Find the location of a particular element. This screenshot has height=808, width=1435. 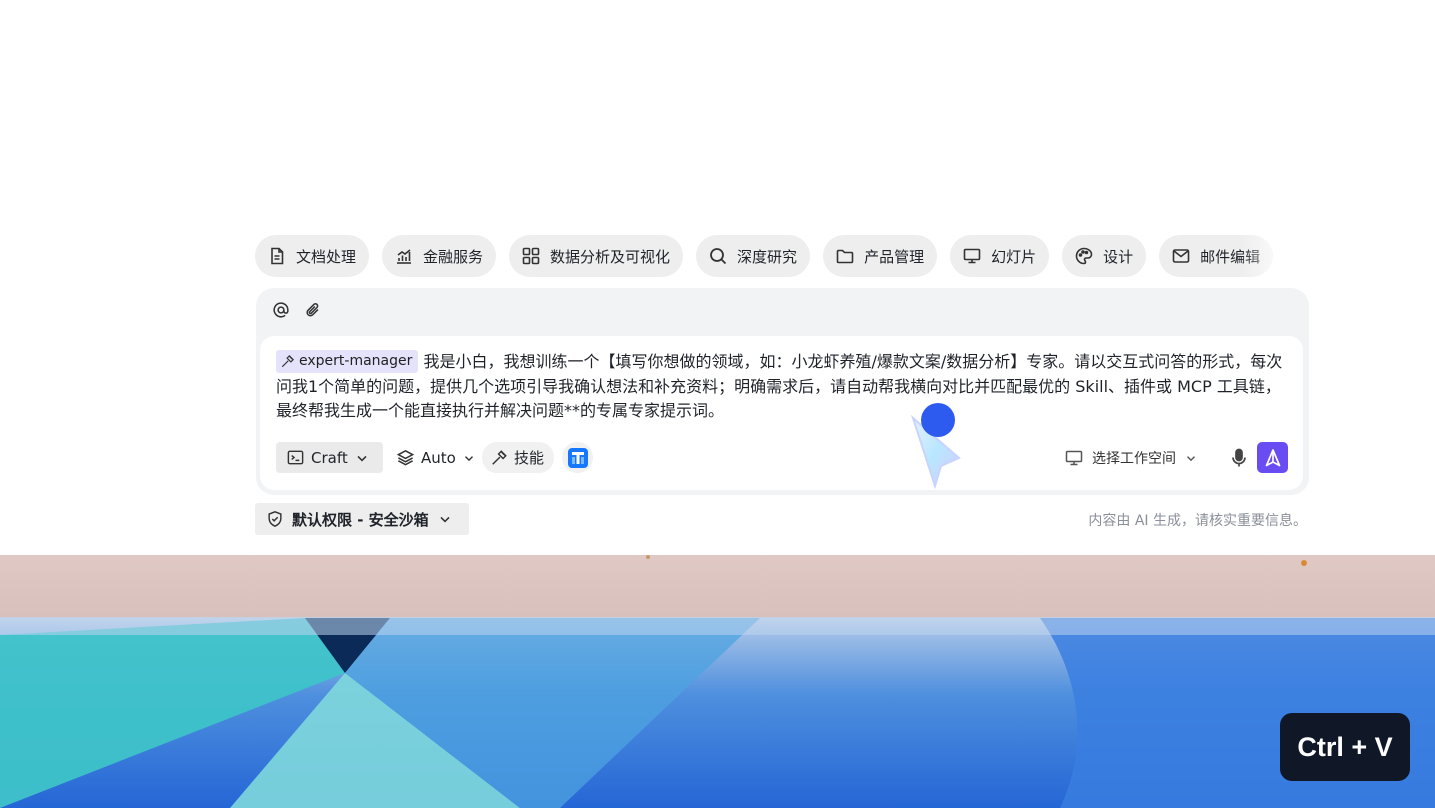

chip-design: 设计 is located at coordinates (1104, 256).